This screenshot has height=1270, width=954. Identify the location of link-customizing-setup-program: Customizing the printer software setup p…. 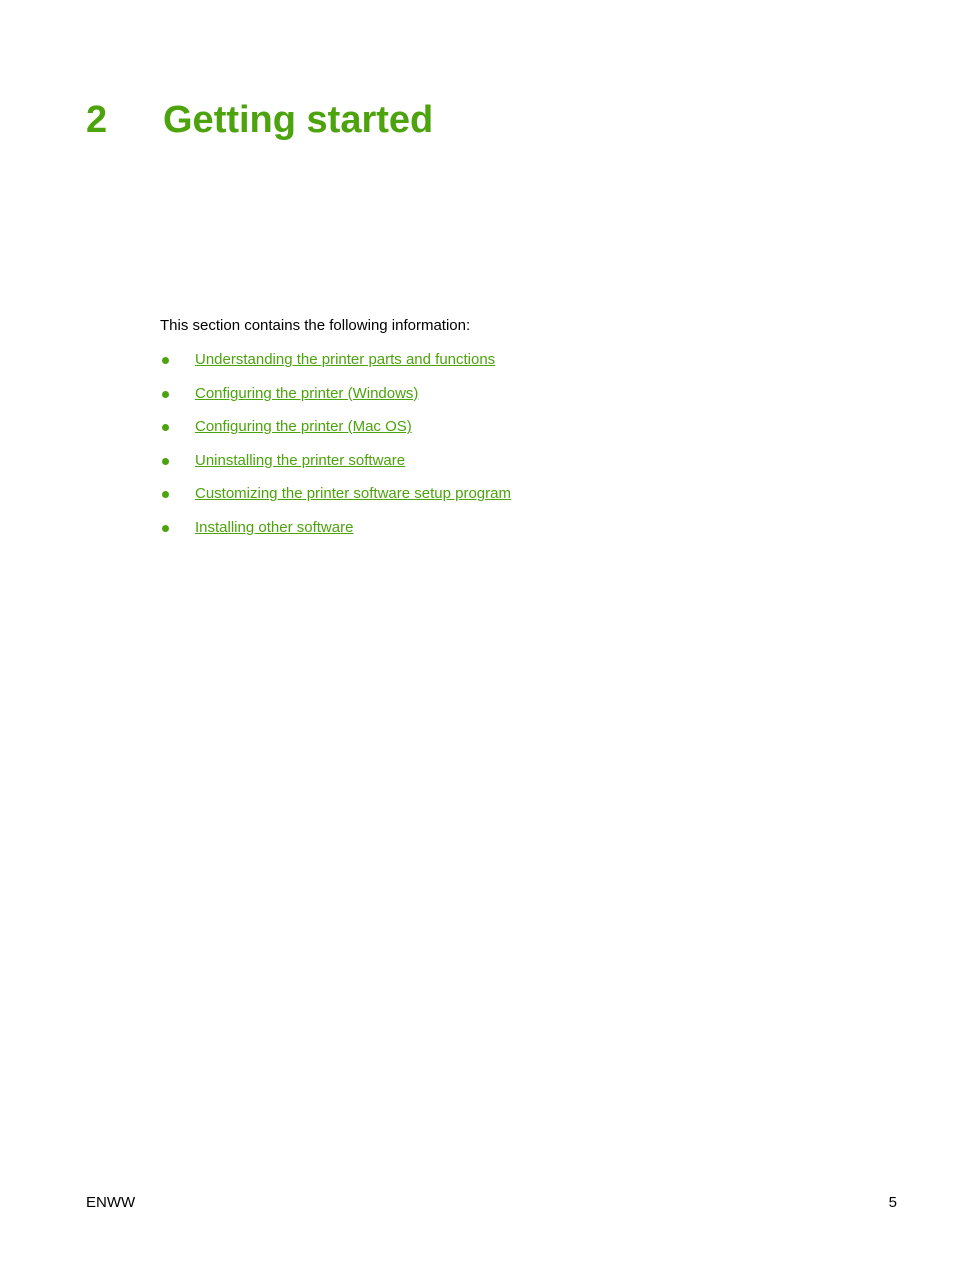
(353, 494).